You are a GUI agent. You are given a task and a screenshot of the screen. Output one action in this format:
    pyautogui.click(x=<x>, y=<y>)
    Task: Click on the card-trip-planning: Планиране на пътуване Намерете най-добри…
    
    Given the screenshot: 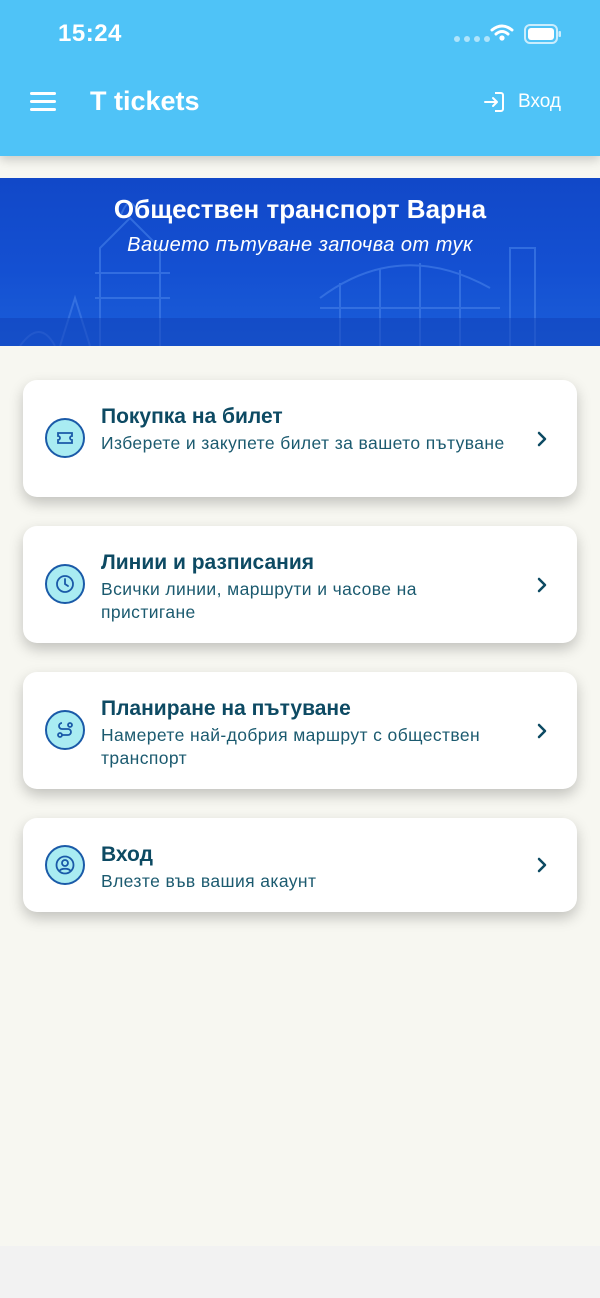 What is the action you would take?
    pyautogui.click(x=300, y=730)
    